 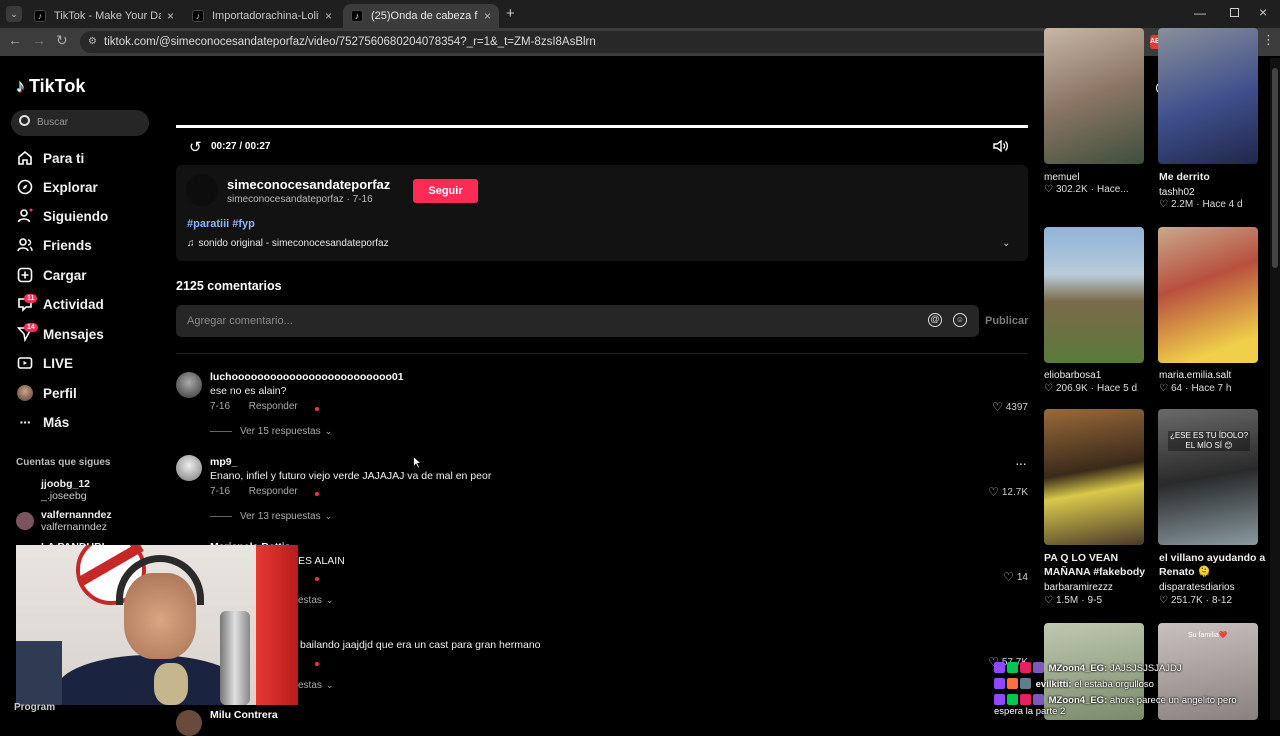 I want to click on scrollbar-thumb, so click(x=1275, y=168).